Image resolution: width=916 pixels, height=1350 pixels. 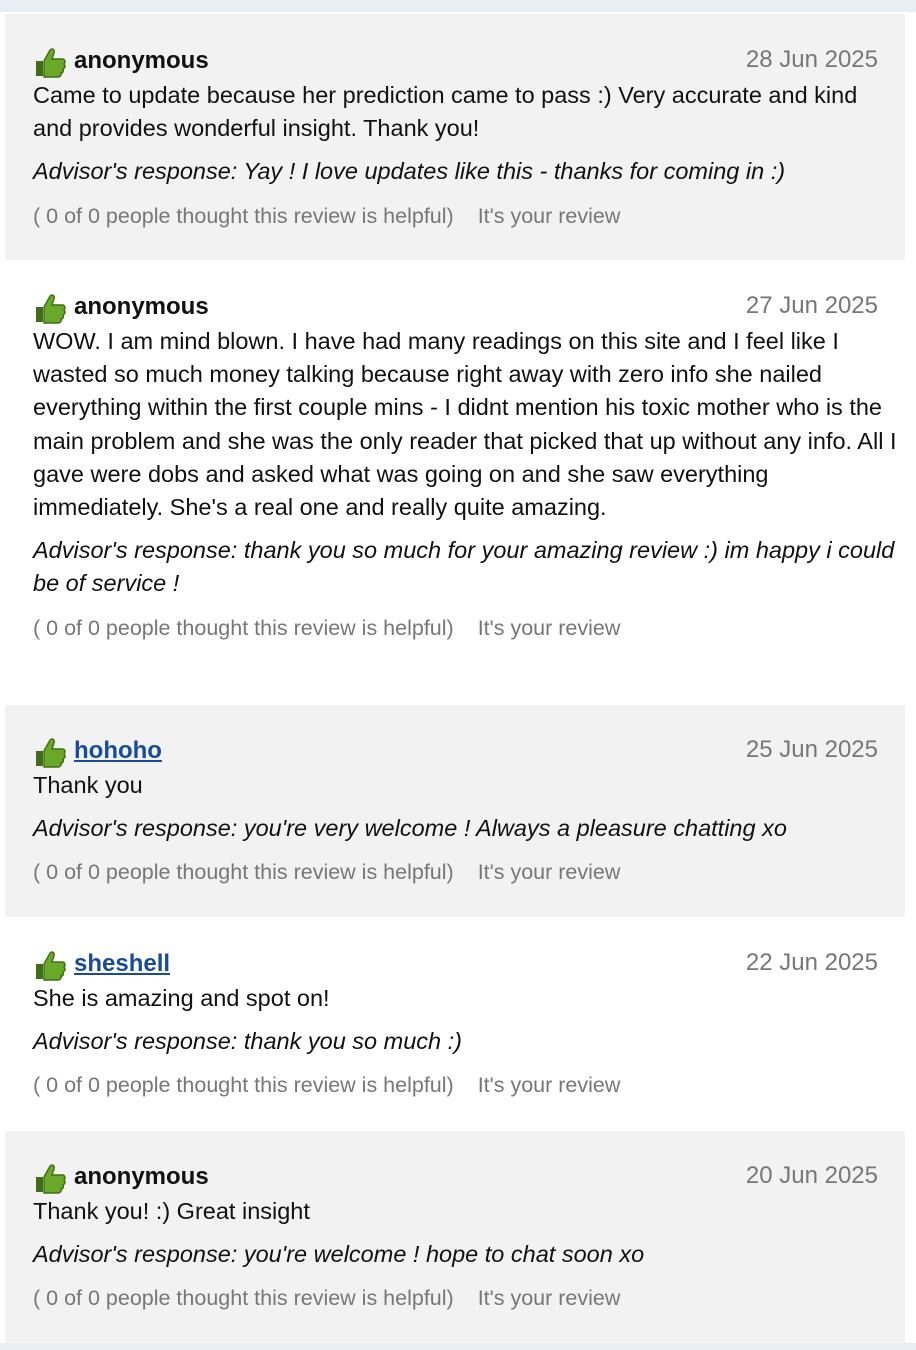 What do you see at coordinates (455, 1177) in the screenshot?
I see `review-header: anonymous 20 Jun 2025` at bounding box center [455, 1177].